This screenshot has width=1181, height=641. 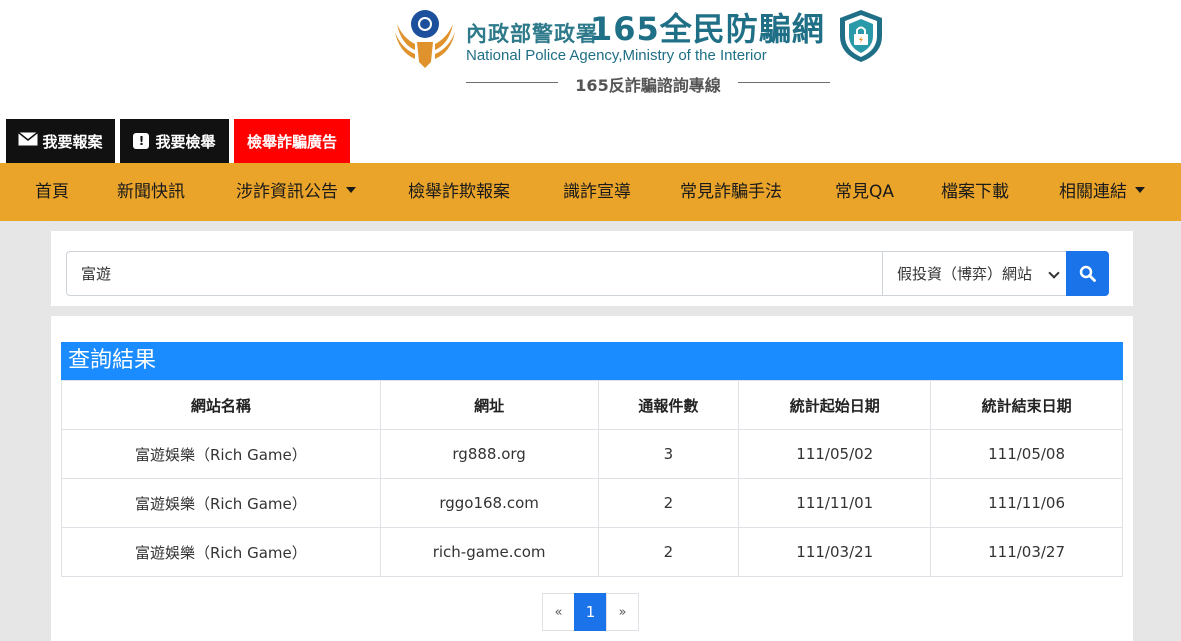 I want to click on nav-item-news: 新聞快訊, so click(x=151, y=192).